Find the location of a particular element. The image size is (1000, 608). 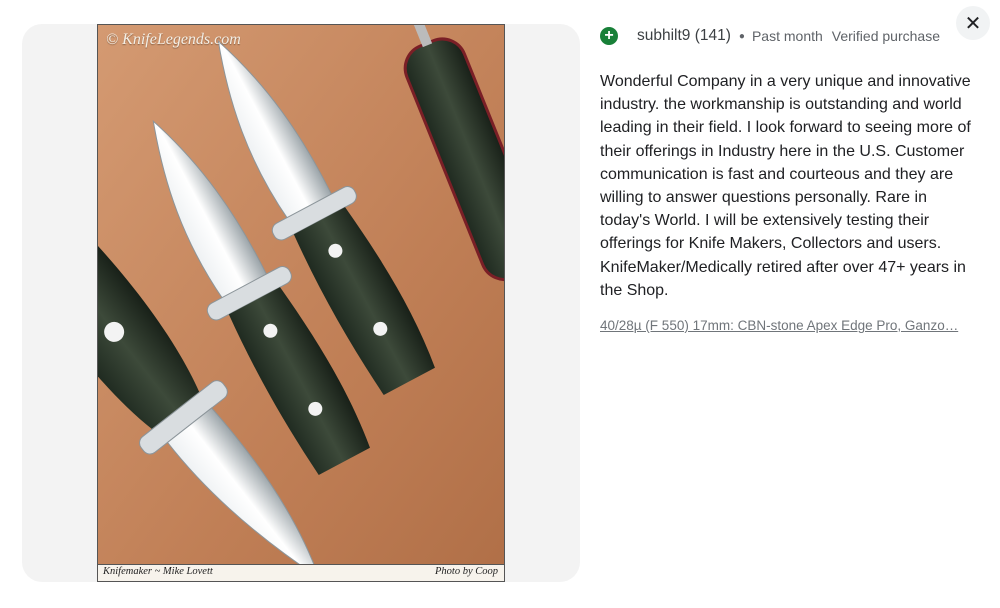

plus-icon: + is located at coordinates (609, 36).